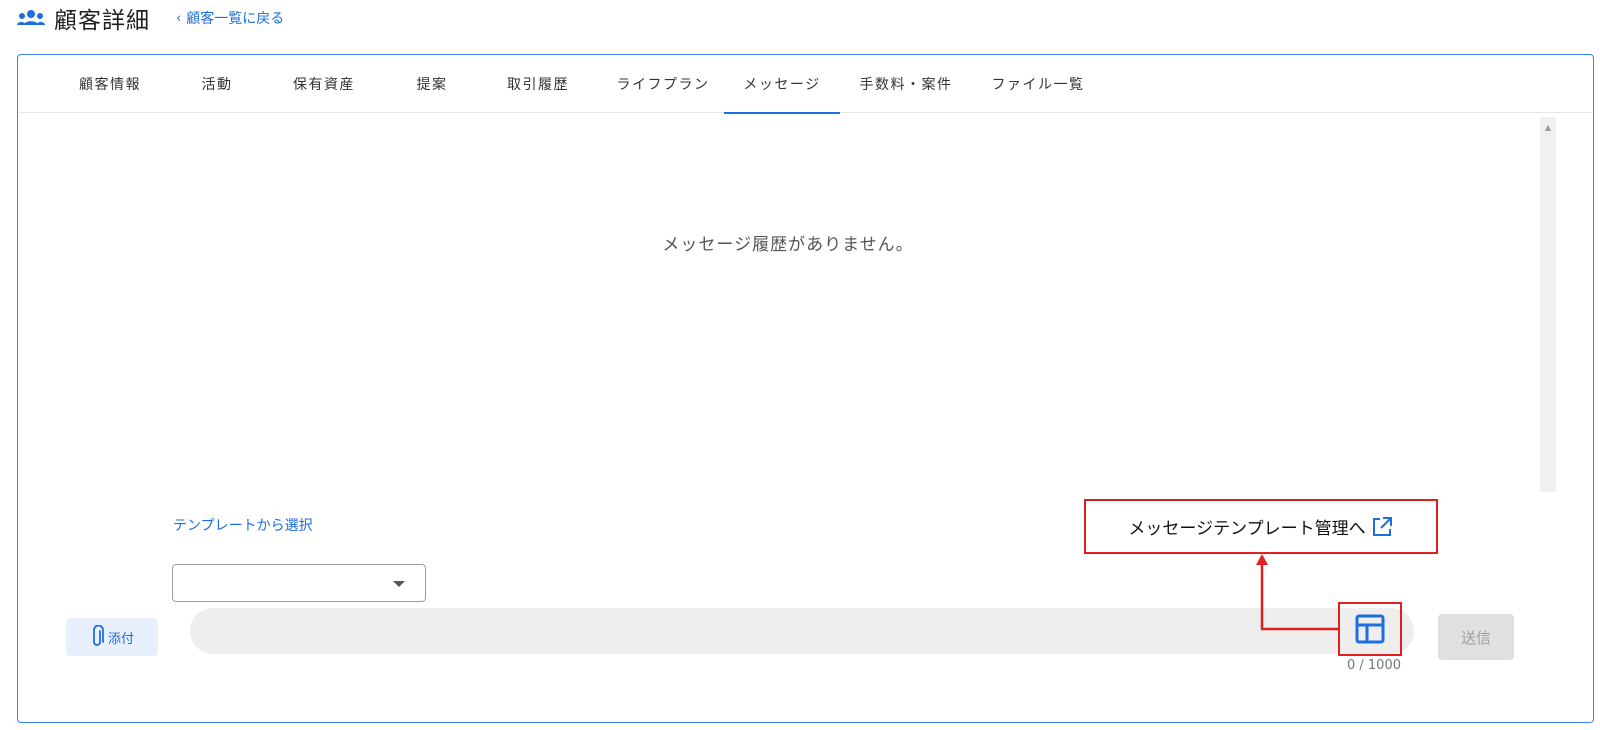 Image resolution: width=1600 pixels, height=730 pixels. What do you see at coordinates (1548, 127) in the screenshot?
I see `scroll-up-icon: ▲` at bounding box center [1548, 127].